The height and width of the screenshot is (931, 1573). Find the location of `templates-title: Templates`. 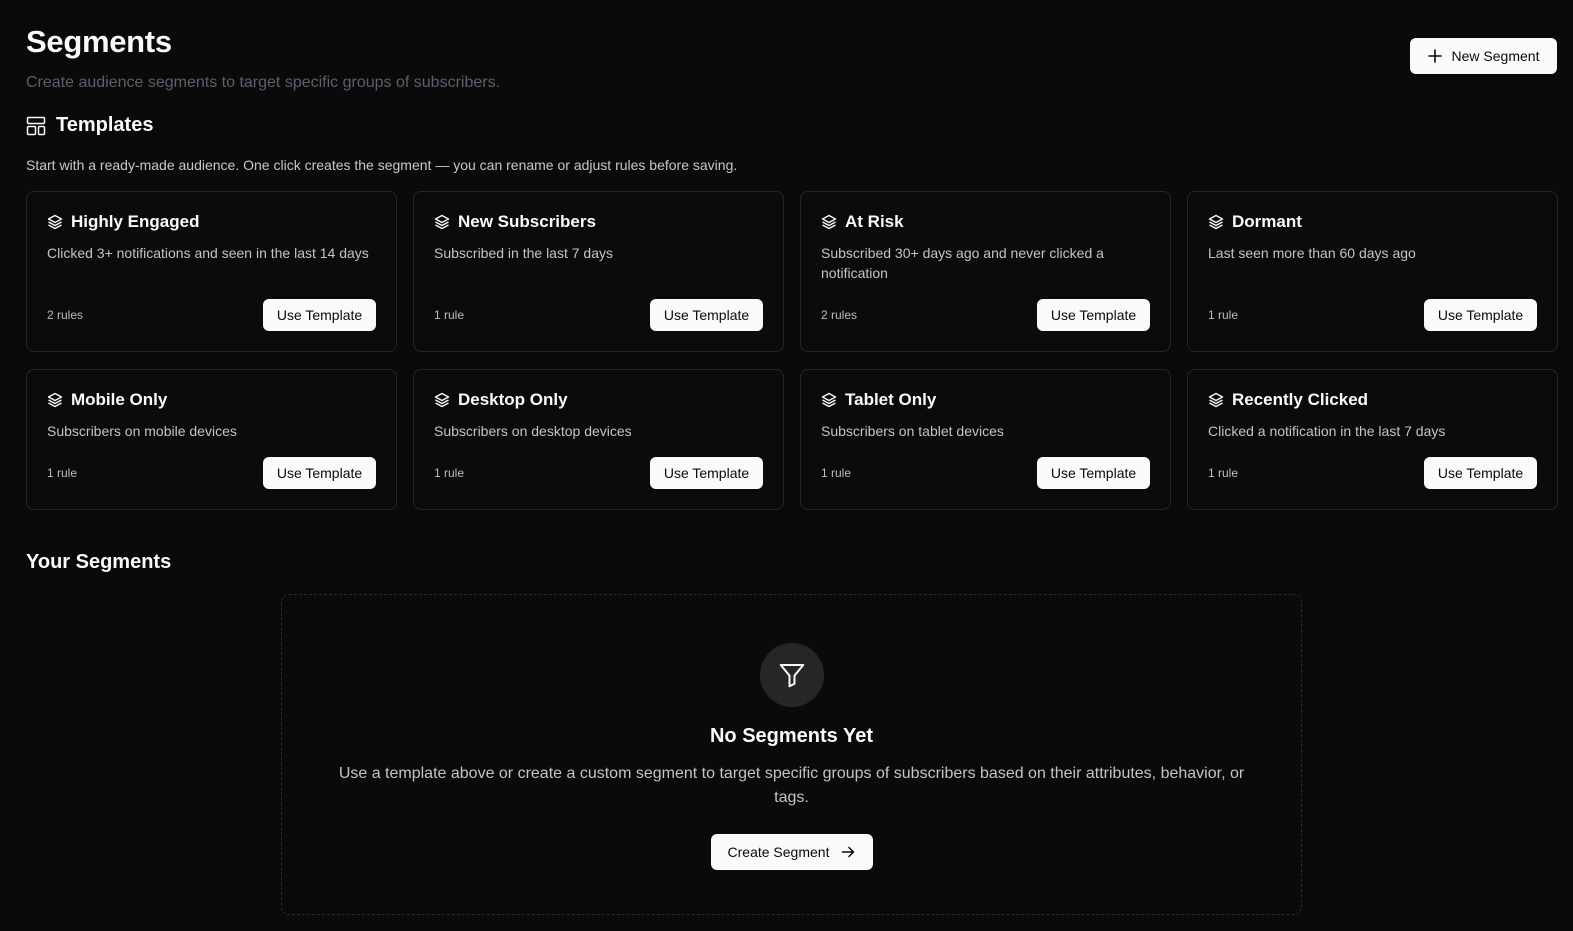

templates-title: Templates is located at coordinates (105, 125).